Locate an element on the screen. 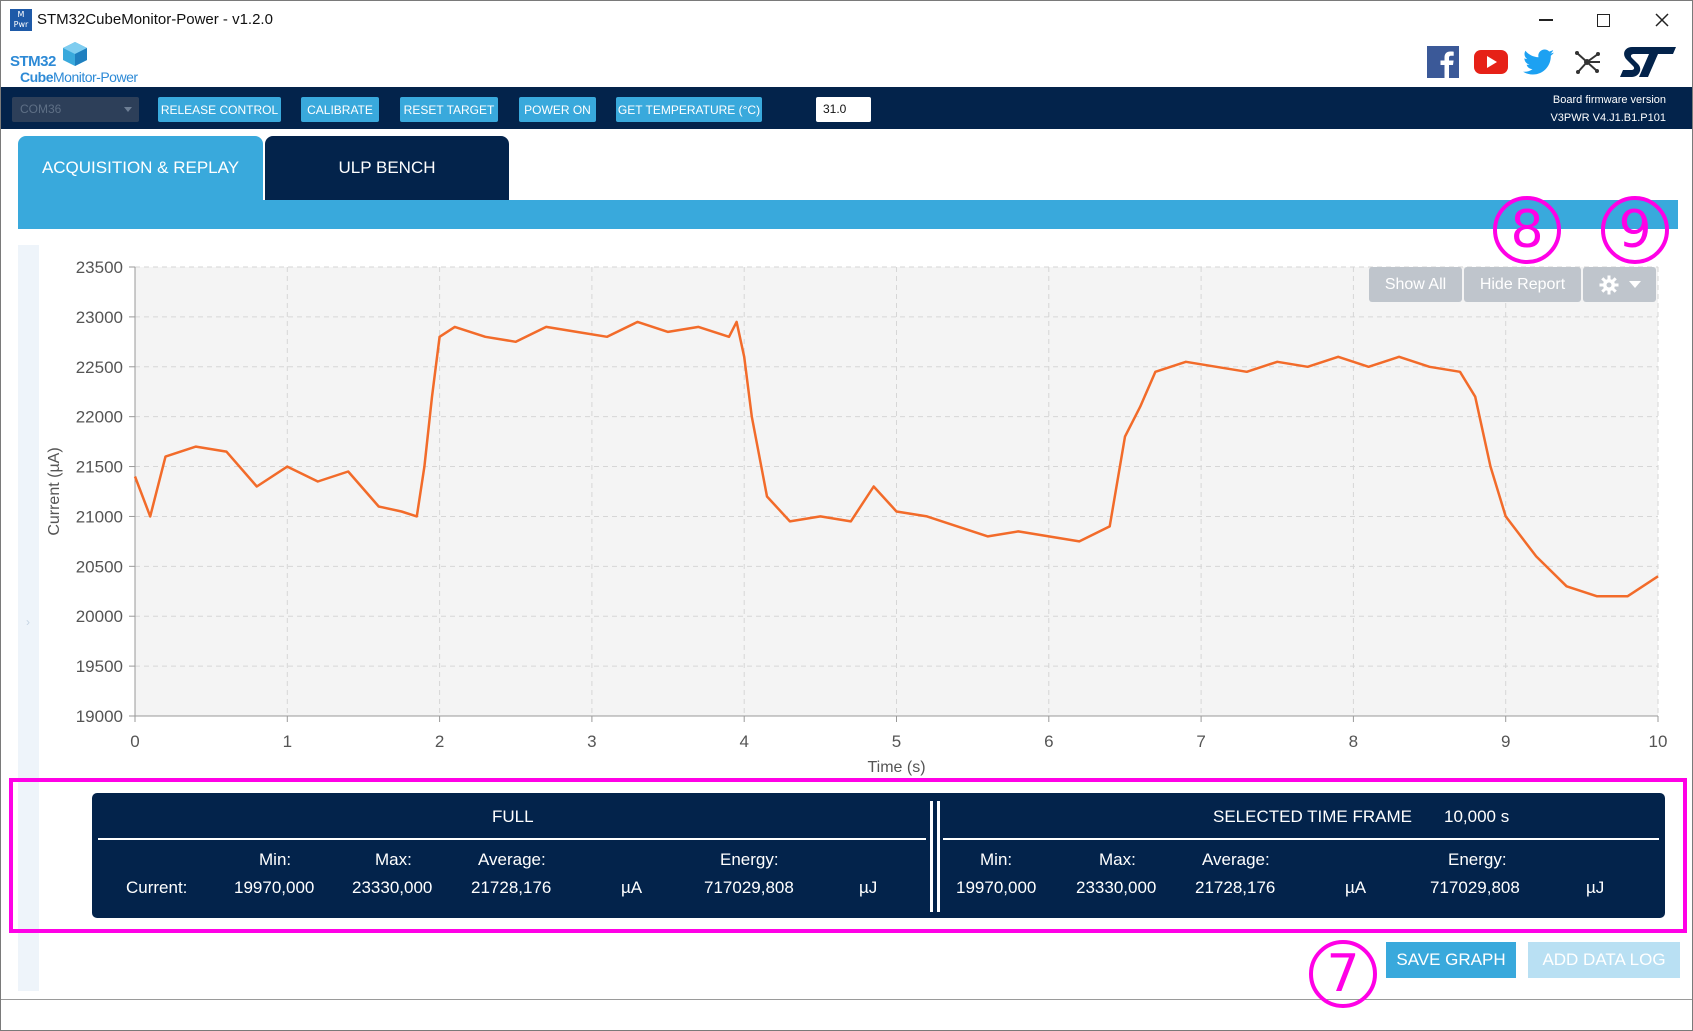  calibrate-button: CALIBRATE is located at coordinates (340, 109).